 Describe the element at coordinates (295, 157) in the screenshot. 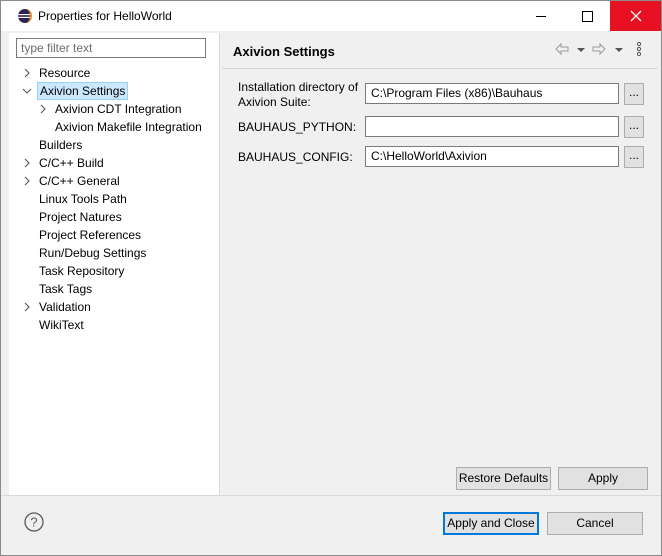

I see `bauhaus-config-label: BAUHAUS_CONFIG:` at that location.